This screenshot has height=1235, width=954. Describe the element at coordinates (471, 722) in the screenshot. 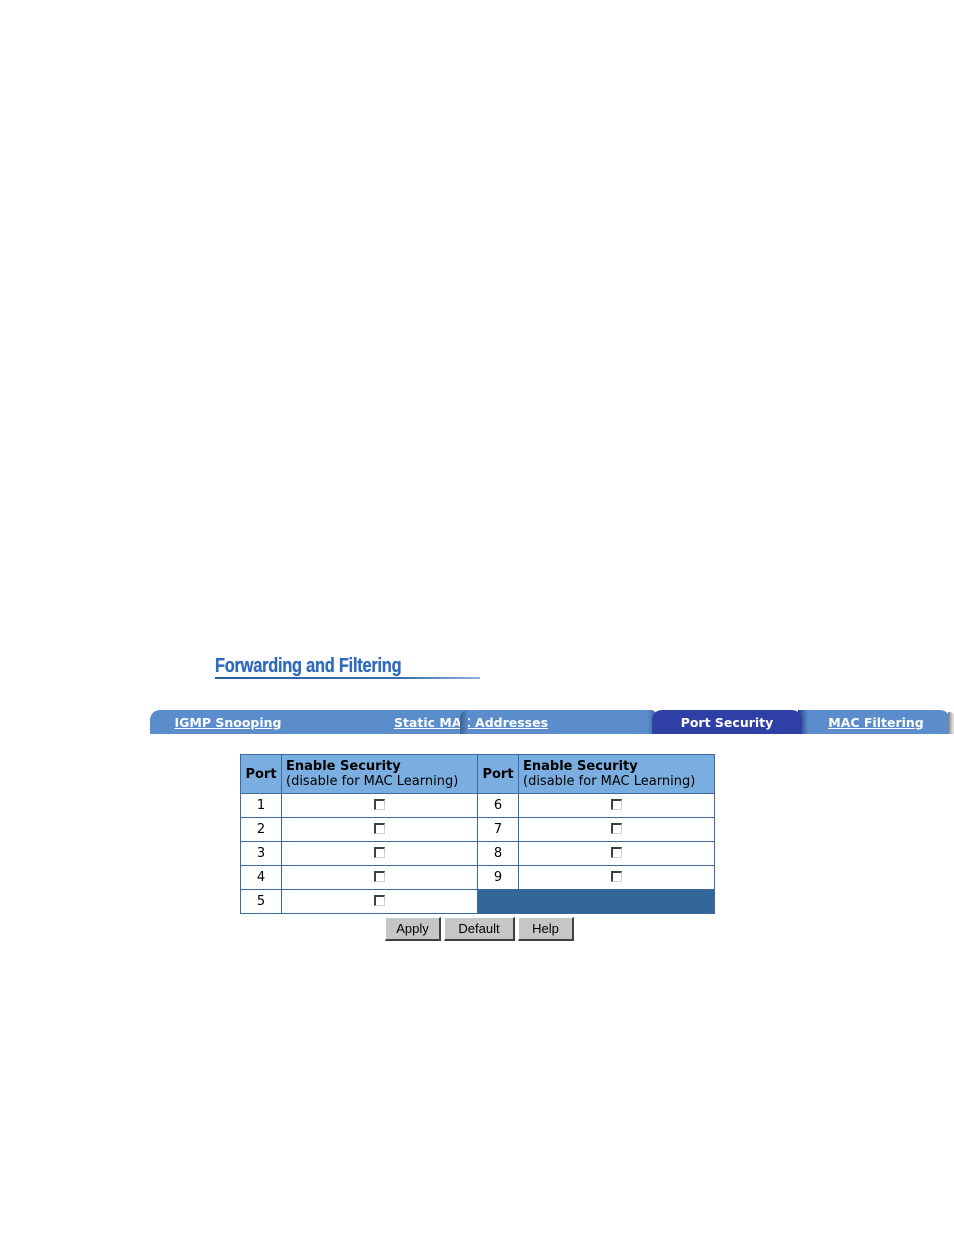

I see `tab-static-mac-addresses-link: Static MAC Addresses` at that location.